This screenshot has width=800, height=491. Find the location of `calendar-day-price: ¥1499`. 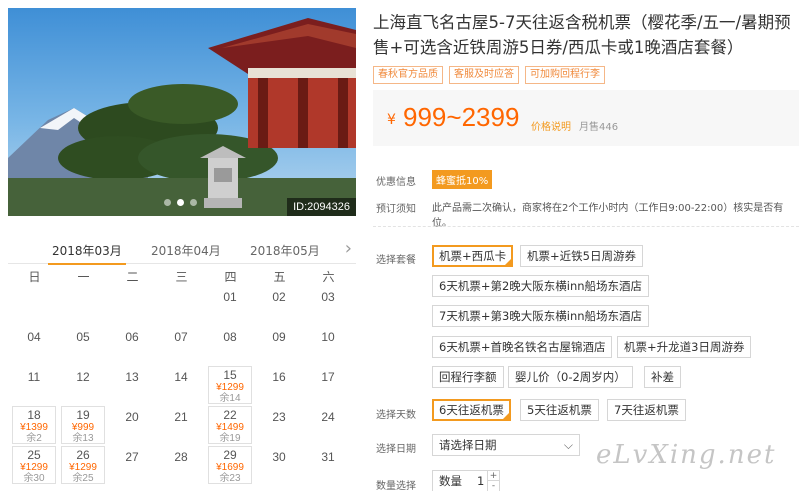

calendar-day-price: ¥1499 is located at coordinates (230, 427).